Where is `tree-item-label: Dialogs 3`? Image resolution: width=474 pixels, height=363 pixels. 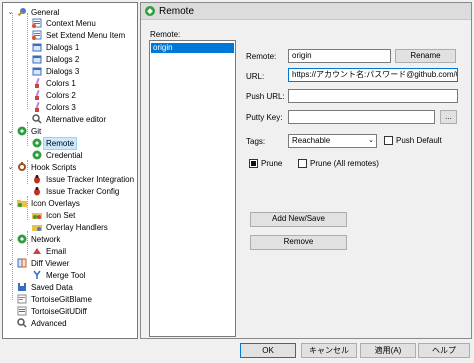 tree-item-label: Dialogs 3 is located at coordinates (63, 71).